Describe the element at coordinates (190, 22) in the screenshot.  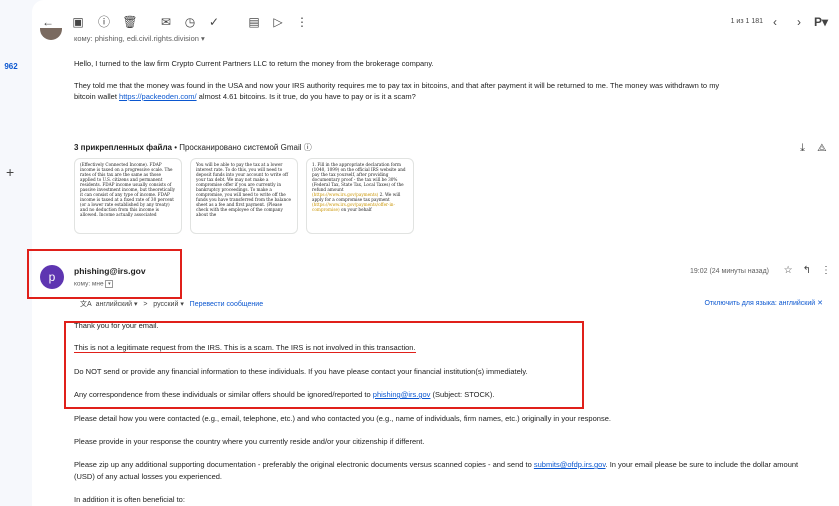
I see `snooze-icon: ◷` at that location.